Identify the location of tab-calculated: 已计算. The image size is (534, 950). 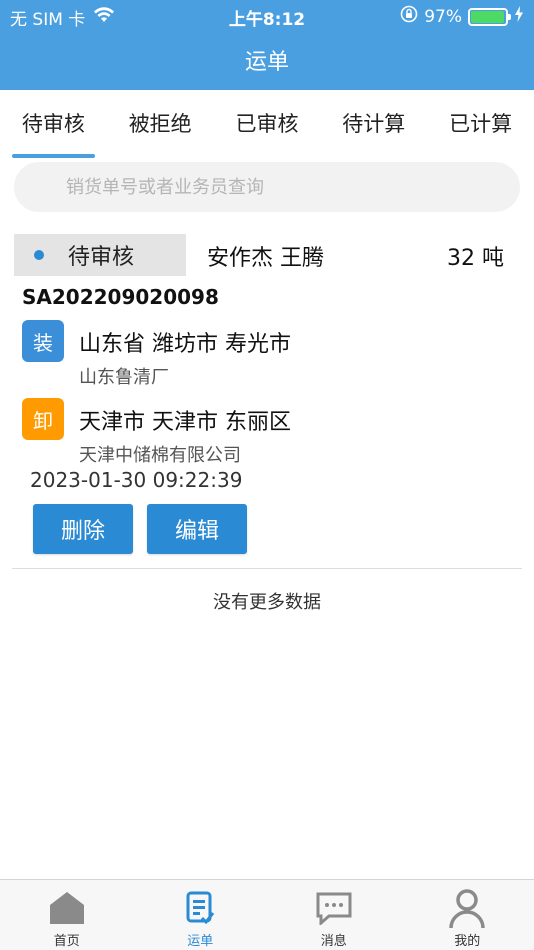
(480, 123).